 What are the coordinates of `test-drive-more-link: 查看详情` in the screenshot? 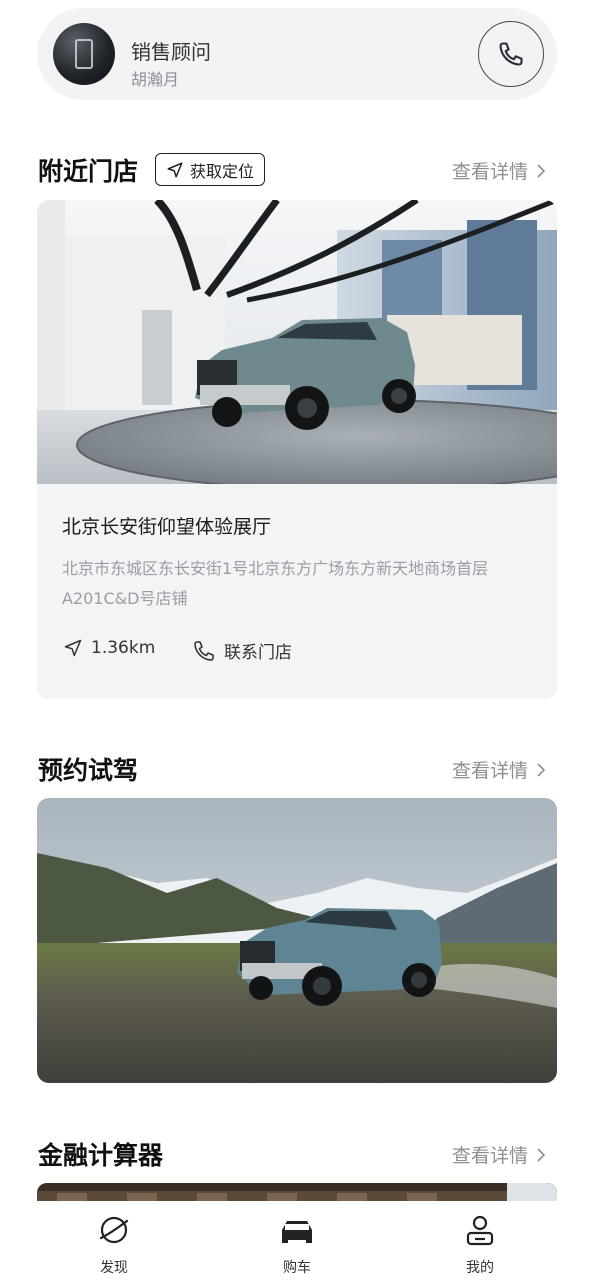 It's located at (499, 769).